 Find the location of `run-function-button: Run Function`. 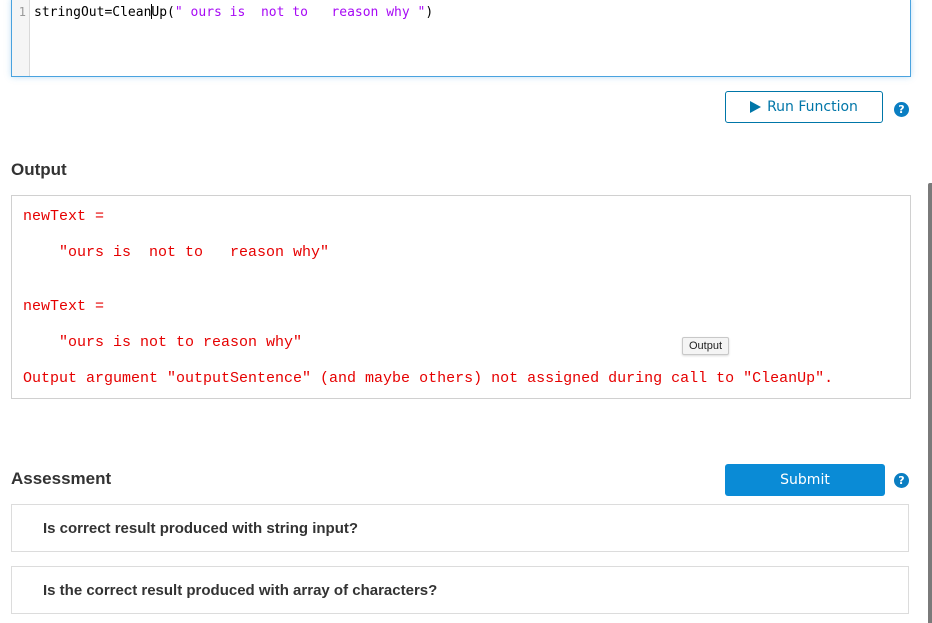

run-function-button: Run Function is located at coordinates (804, 107).